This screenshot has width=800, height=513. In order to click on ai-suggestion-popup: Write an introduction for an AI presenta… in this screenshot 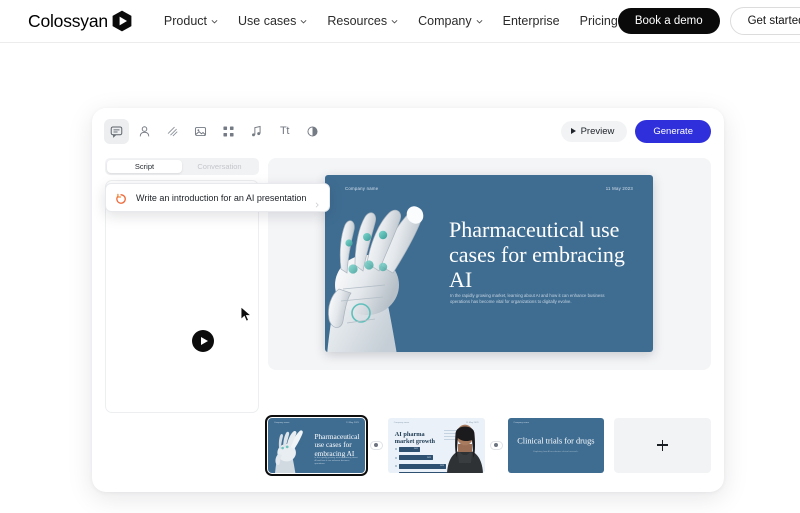, I will do `click(217, 197)`.